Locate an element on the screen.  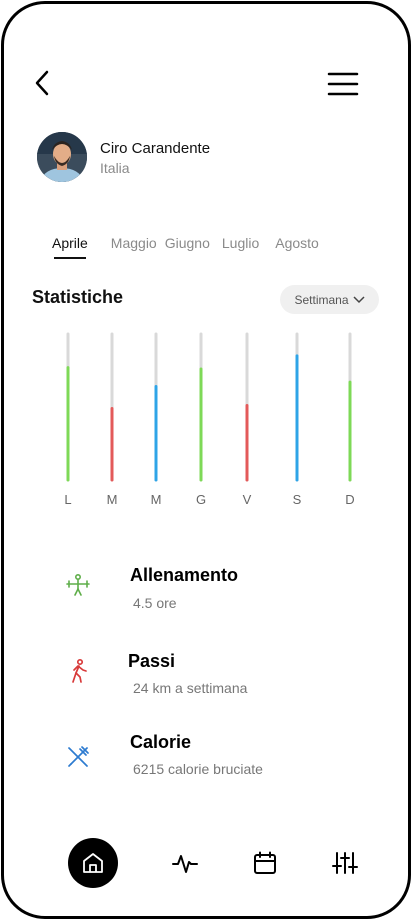
day-label-6: D is located at coordinates (349, 499).